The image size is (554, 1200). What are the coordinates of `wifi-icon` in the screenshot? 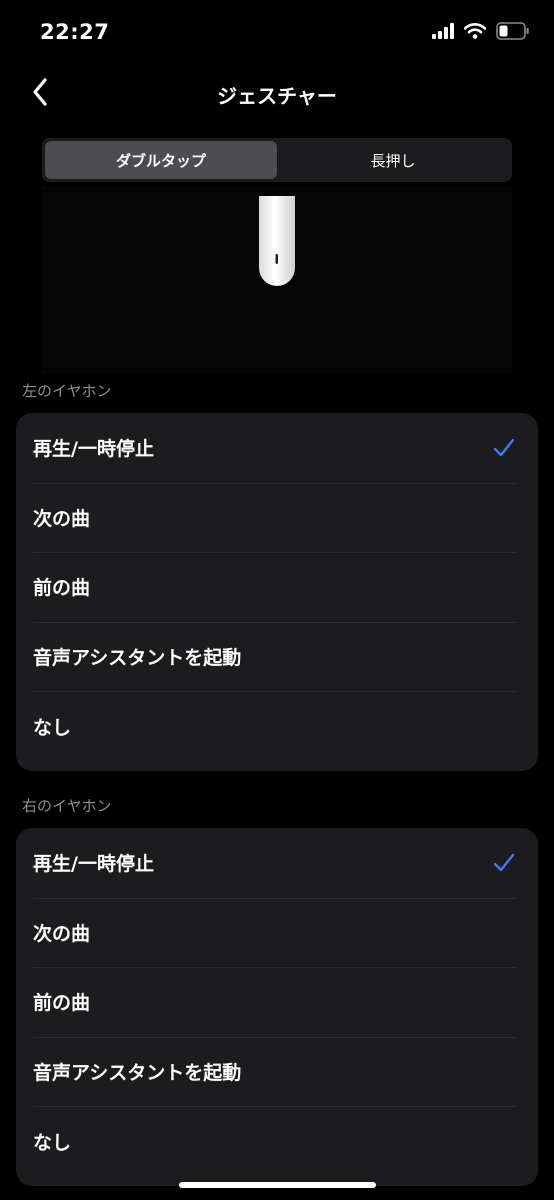 It's located at (475, 33).